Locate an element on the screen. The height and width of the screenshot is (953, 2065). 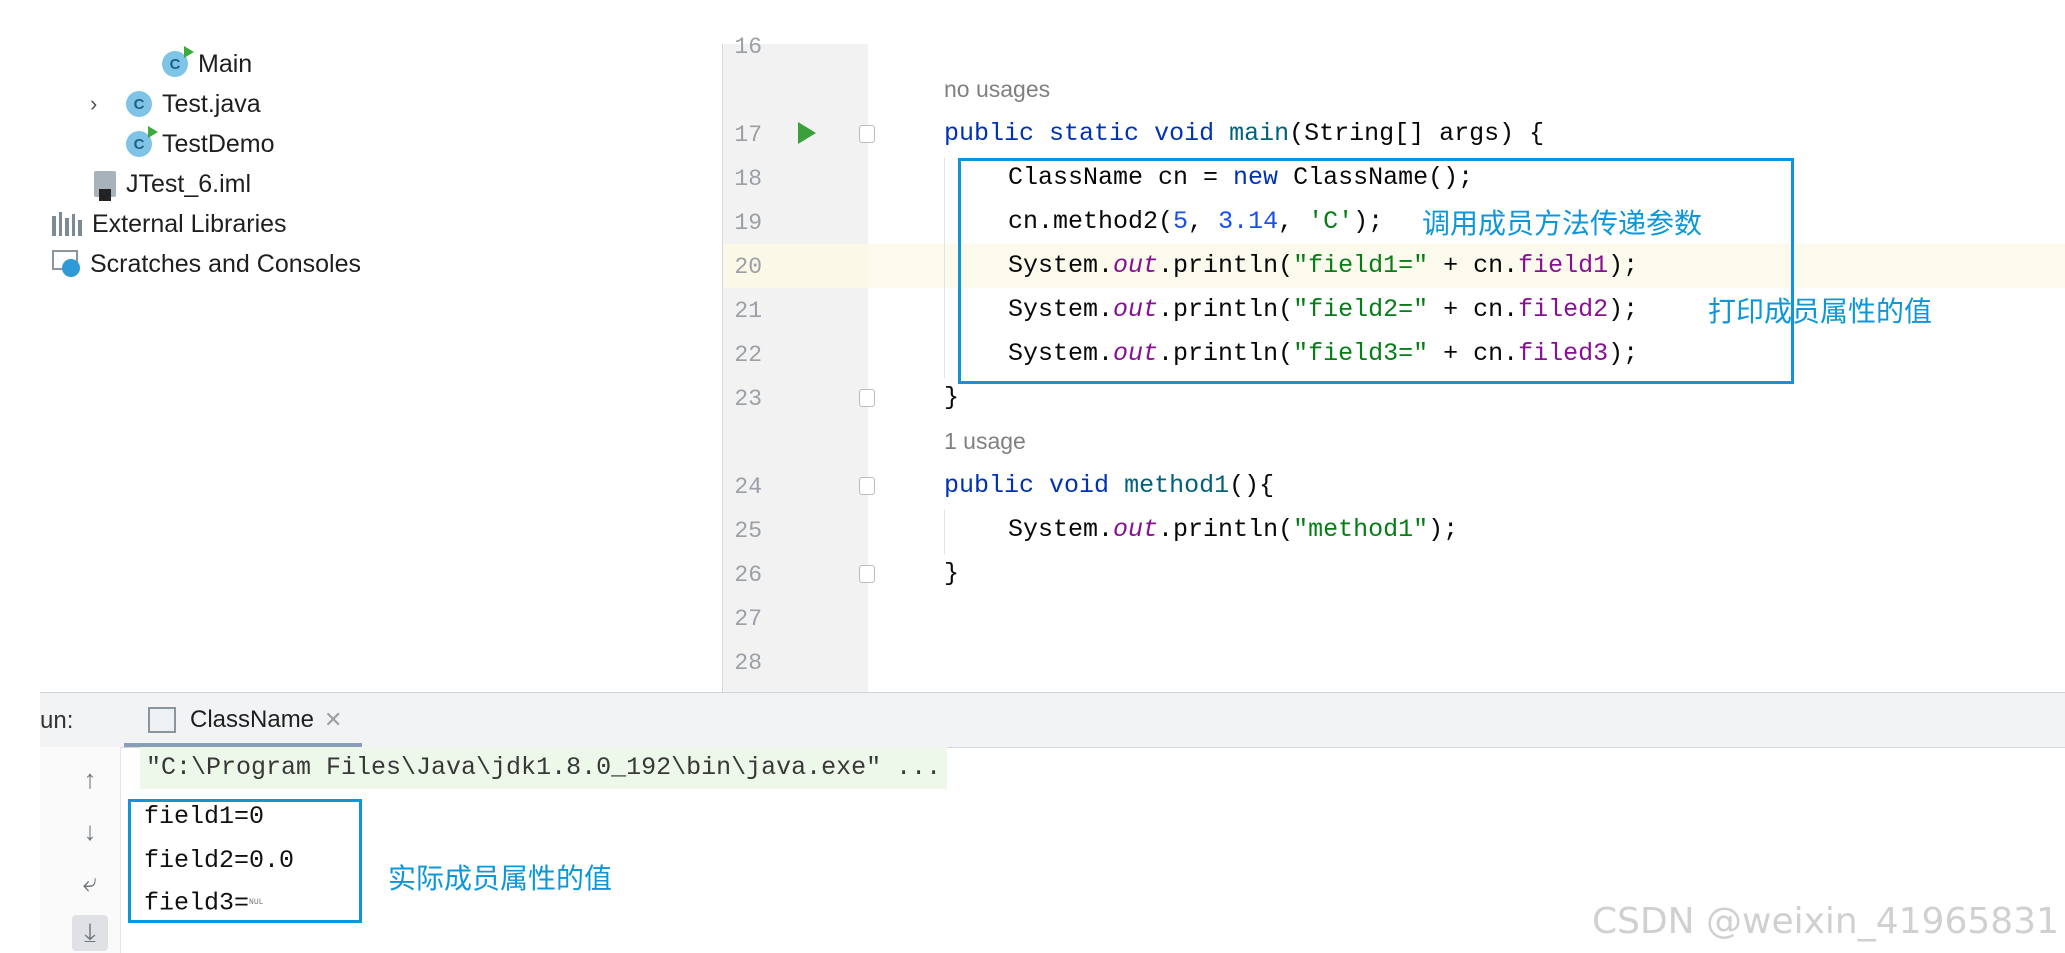
tree-item-testdemo: C TestDemo is located at coordinates (200, 144).